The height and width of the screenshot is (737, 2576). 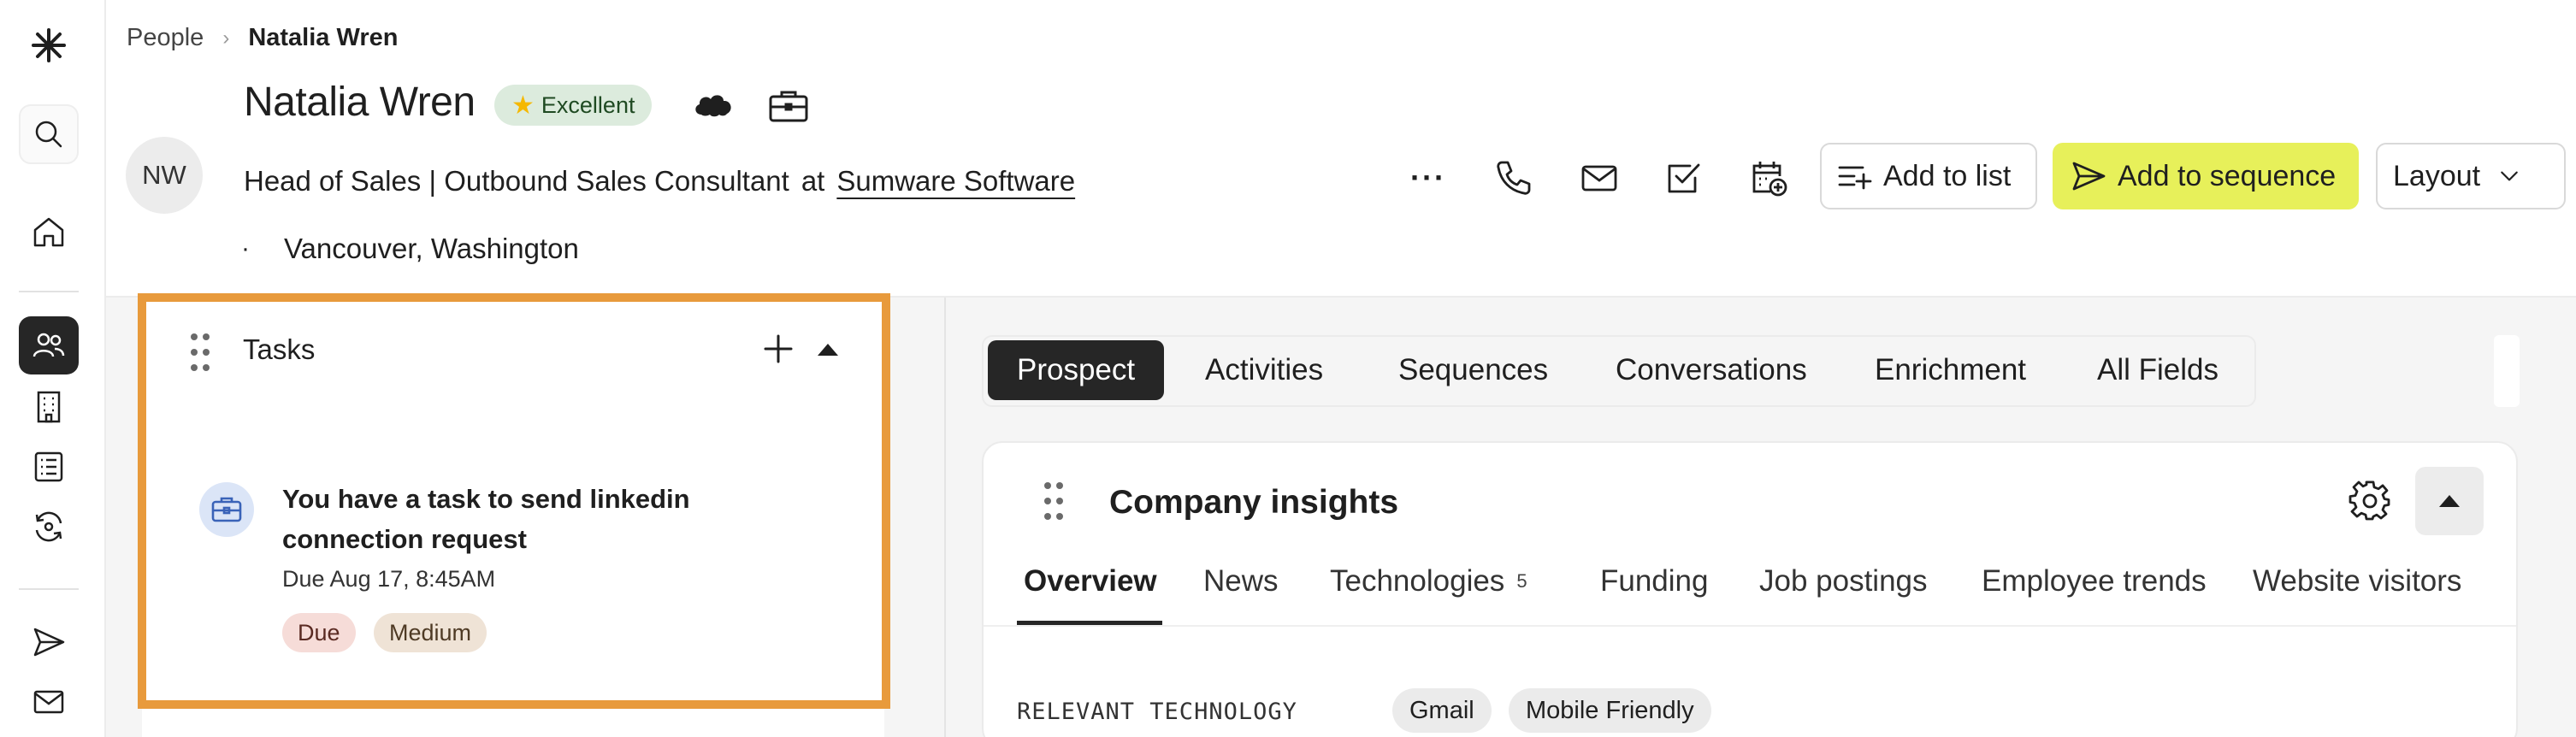 What do you see at coordinates (1417, 581) in the screenshot?
I see `subtab-technologies-label: Technologies` at bounding box center [1417, 581].